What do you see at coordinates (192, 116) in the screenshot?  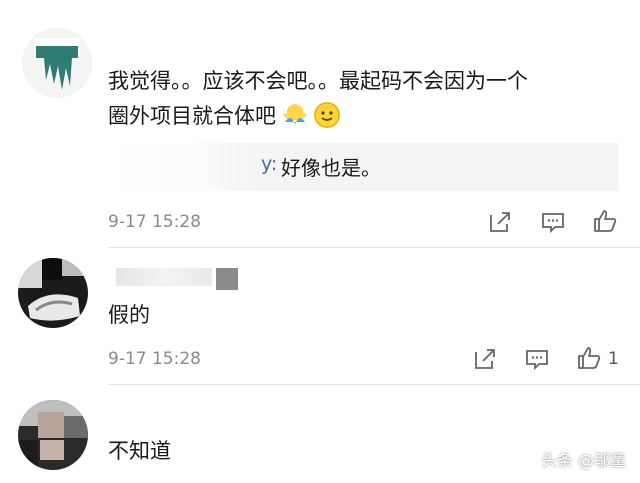 I see `comment-text-segment: 圈外项目就合体吧` at bounding box center [192, 116].